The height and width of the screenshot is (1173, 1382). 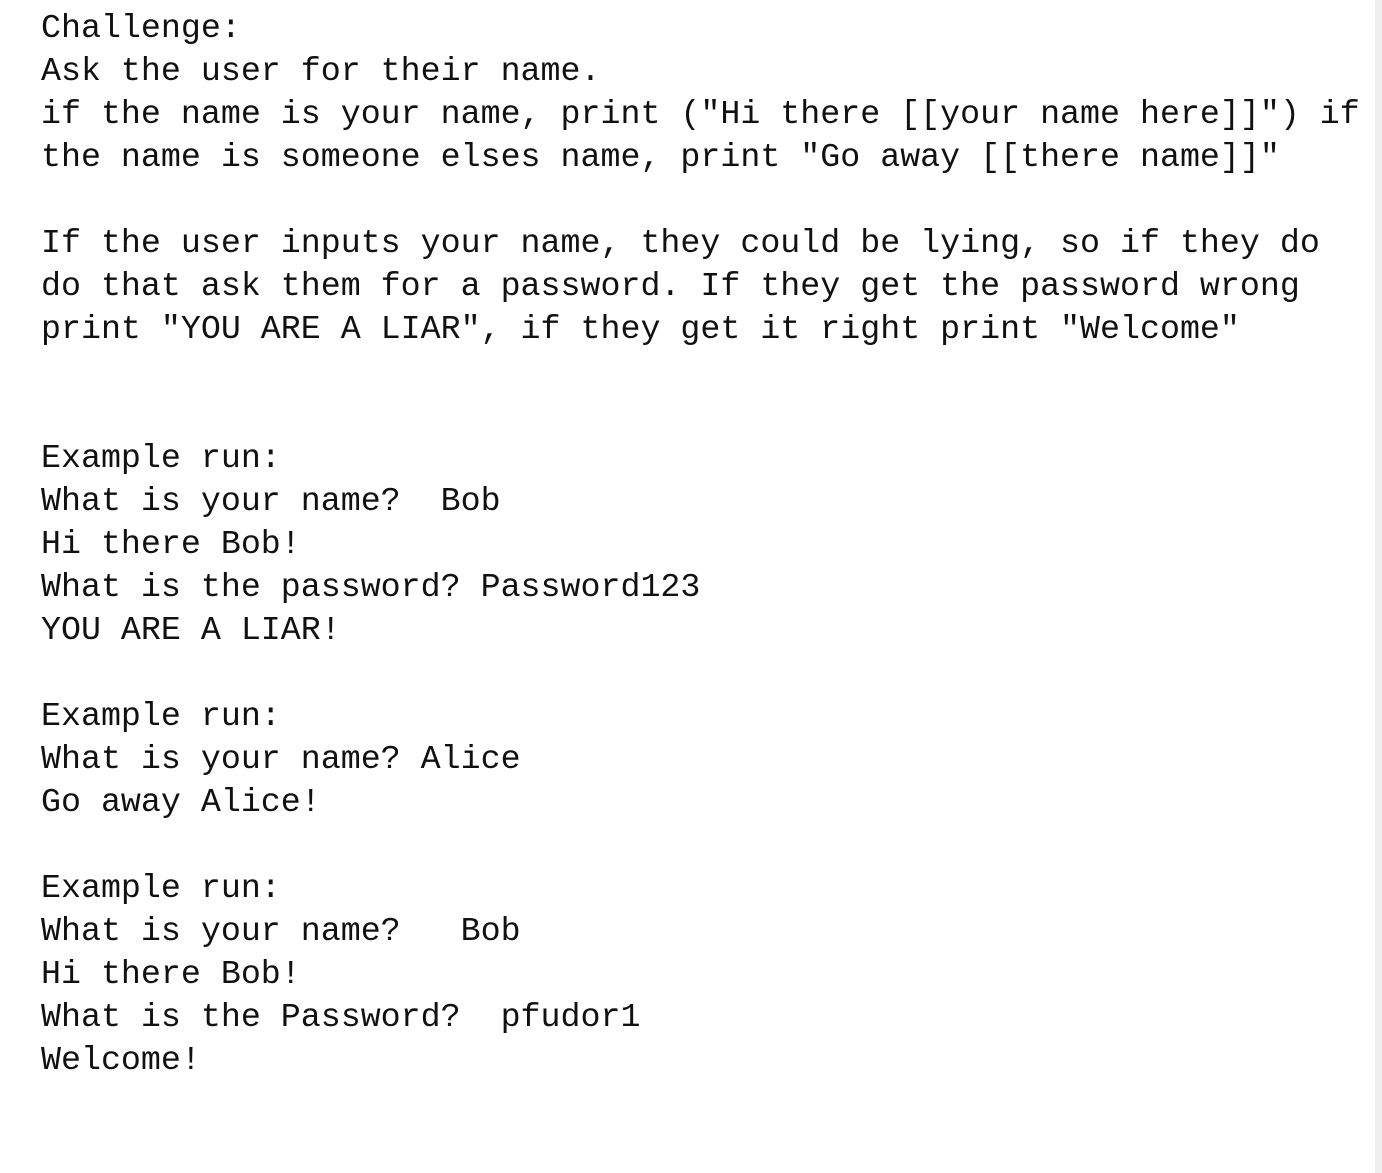 I want to click on text-line: What is your name? Alice, so click(x=281, y=759).